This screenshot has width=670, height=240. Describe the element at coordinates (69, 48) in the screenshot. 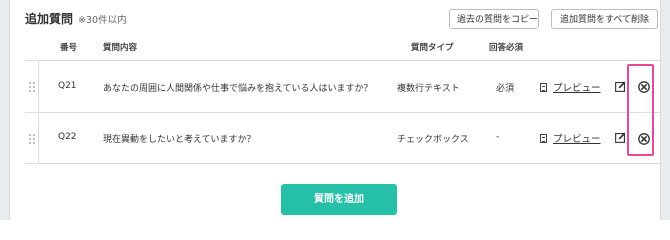

I see `header-number: 番号` at that location.